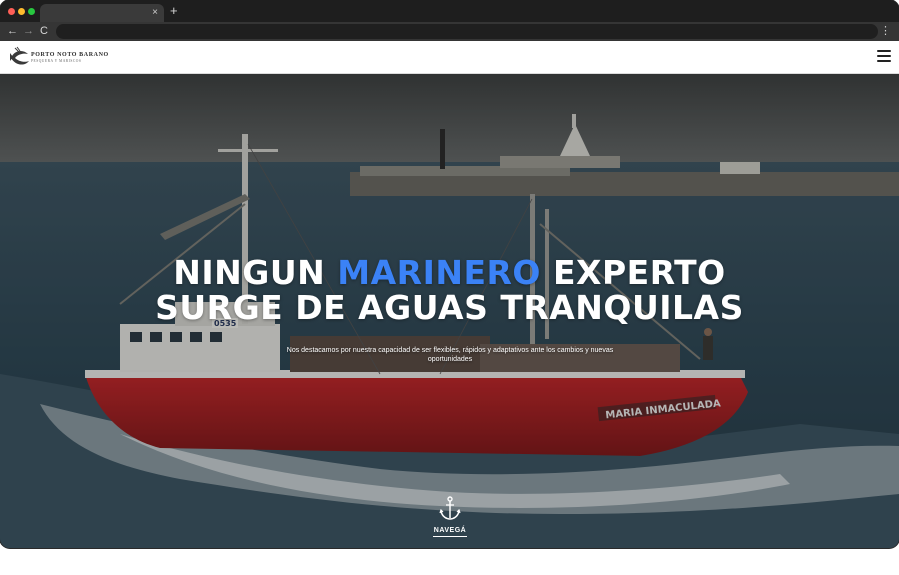  I want to click on browser-menu-icon: ⋮, so click(885, 31).